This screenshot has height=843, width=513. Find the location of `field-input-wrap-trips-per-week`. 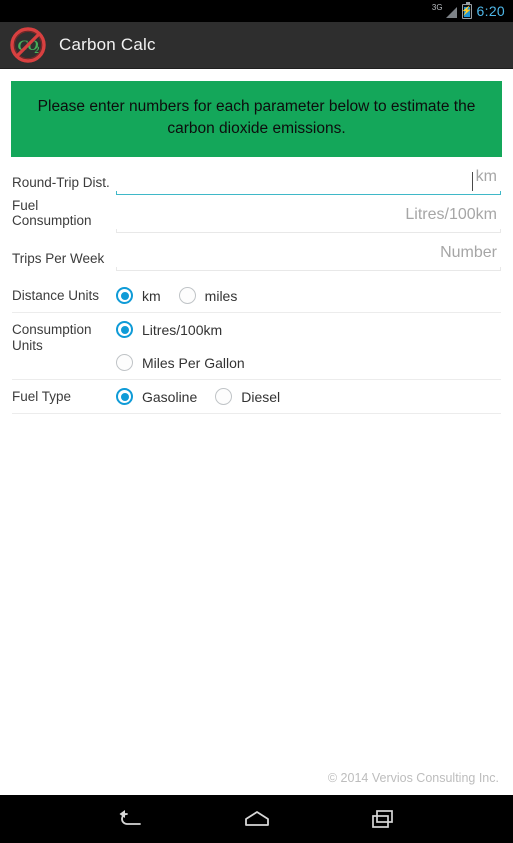

field-input-wrap-trips-per-week is located at coordinates (308, 255).